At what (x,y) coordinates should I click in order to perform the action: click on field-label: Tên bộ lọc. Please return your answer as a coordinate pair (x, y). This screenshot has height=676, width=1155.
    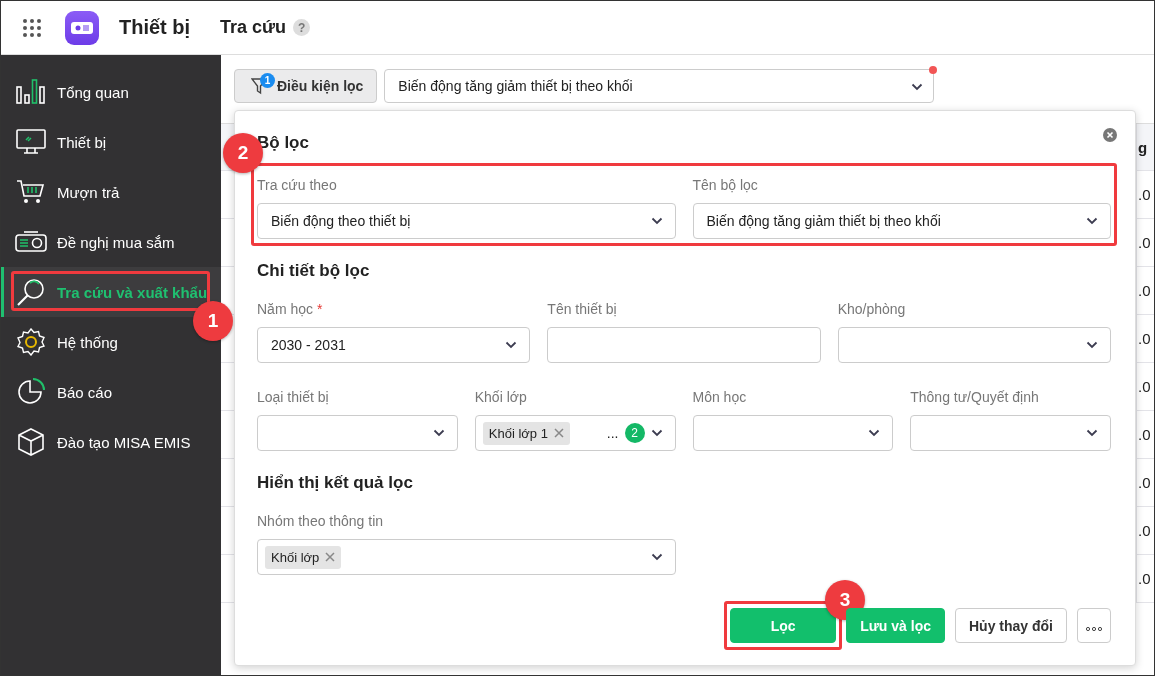
    Looking at the image, I should click on (725, 185).